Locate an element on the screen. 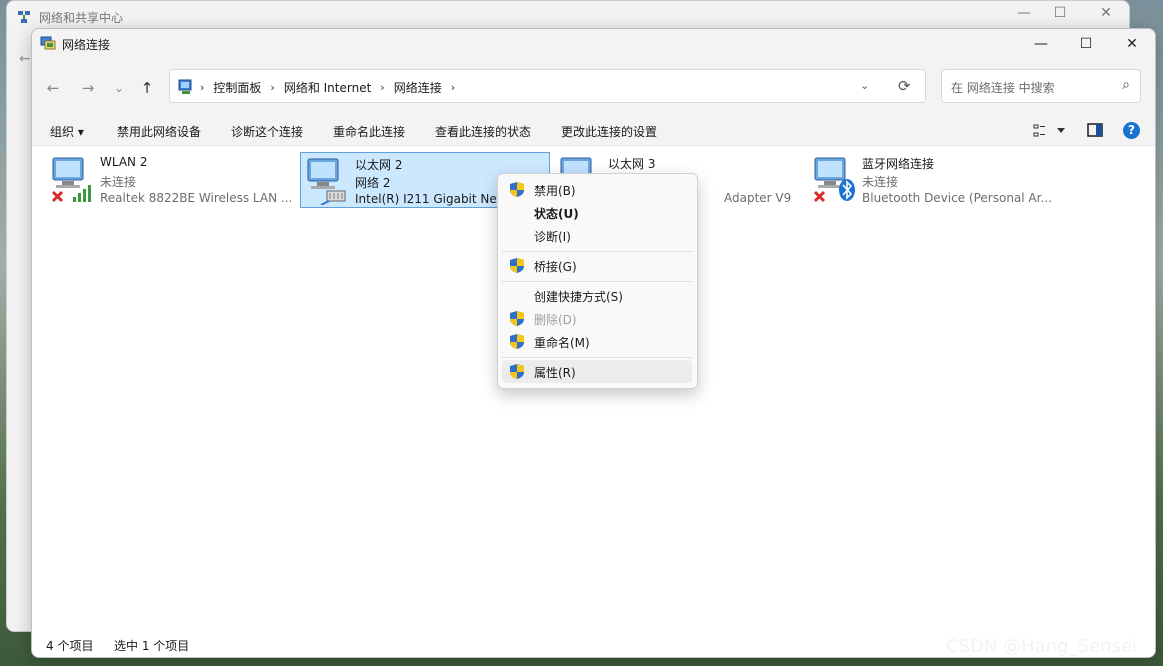 The width and height of the screenshot is (1163, 666). background-back-arrow-icon: ← is located at coordinates (25, 59).